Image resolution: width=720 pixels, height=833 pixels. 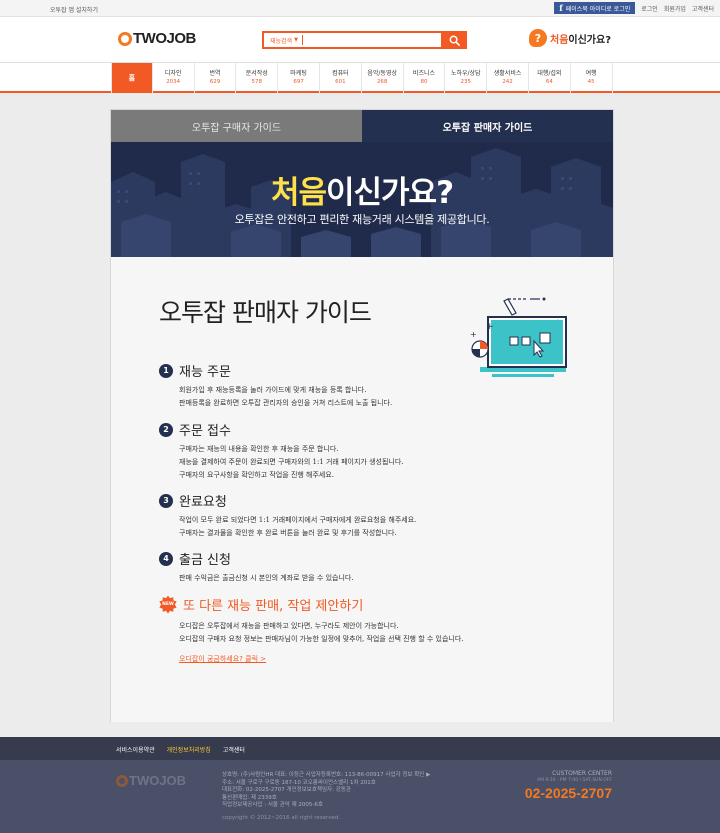 I want to click on category-agency: 대행/섭외 64, so click(x=550, y=78).